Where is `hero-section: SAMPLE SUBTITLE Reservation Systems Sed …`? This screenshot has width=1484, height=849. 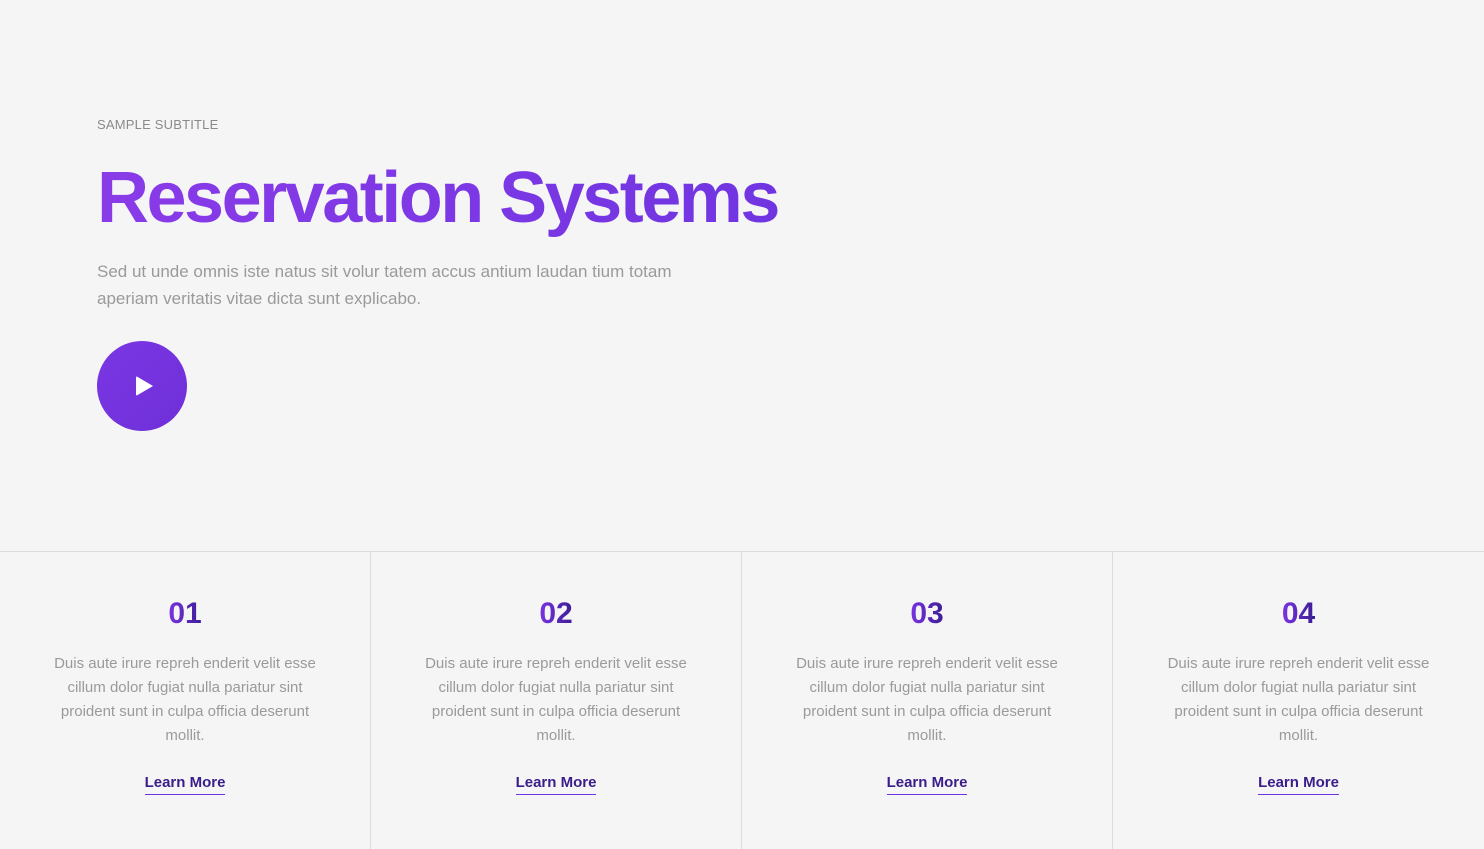
hero-section: SAMPLE SUBTITLE Reservation Systems Sed … is located at coordinates (477, 214).